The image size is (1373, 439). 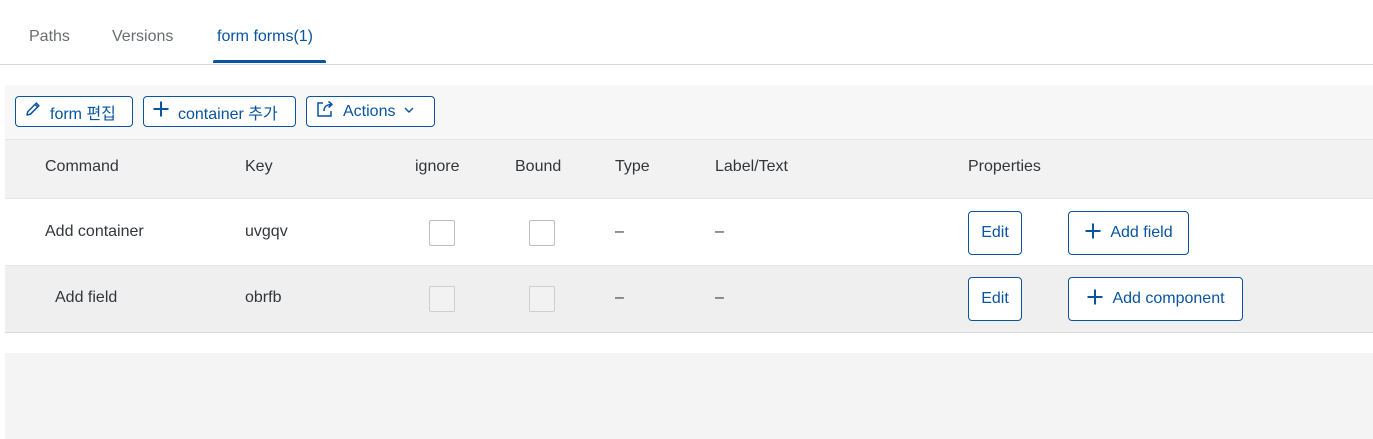 I want to click on column-header-properties: Properties, so click(x=1004, y=166).